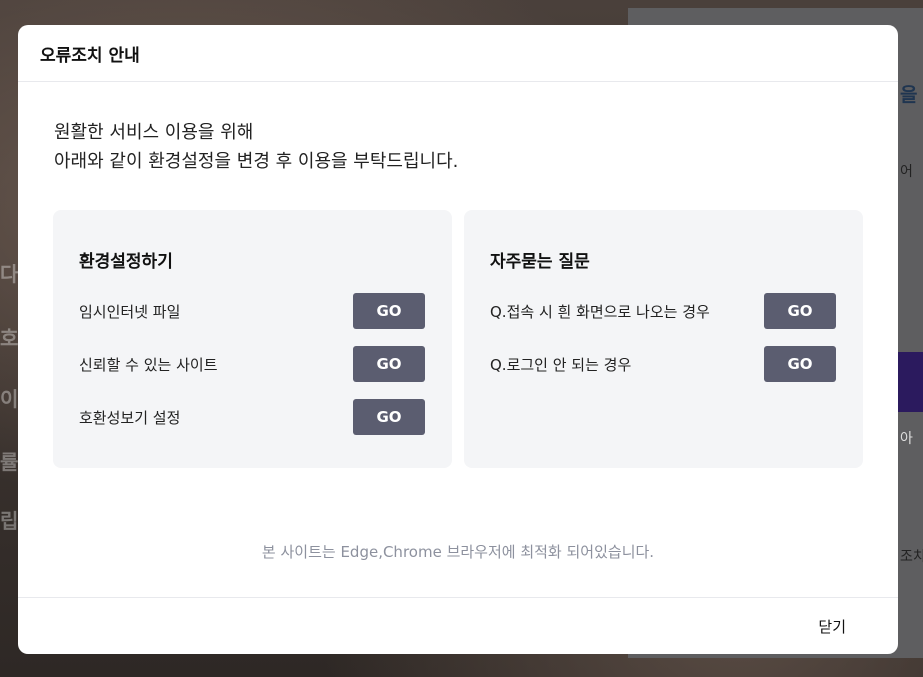  I want to click on background-side-text: 어, so click(906, 172).